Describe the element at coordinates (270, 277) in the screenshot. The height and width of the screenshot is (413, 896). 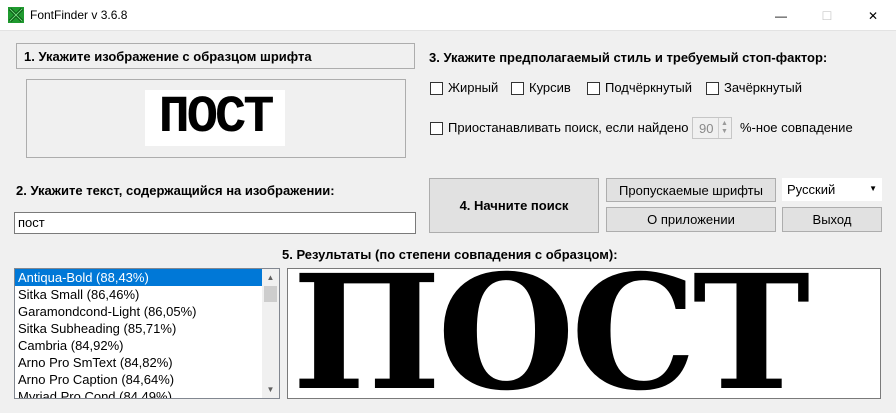
I see `scroll-up-icon: ▲` at that location.